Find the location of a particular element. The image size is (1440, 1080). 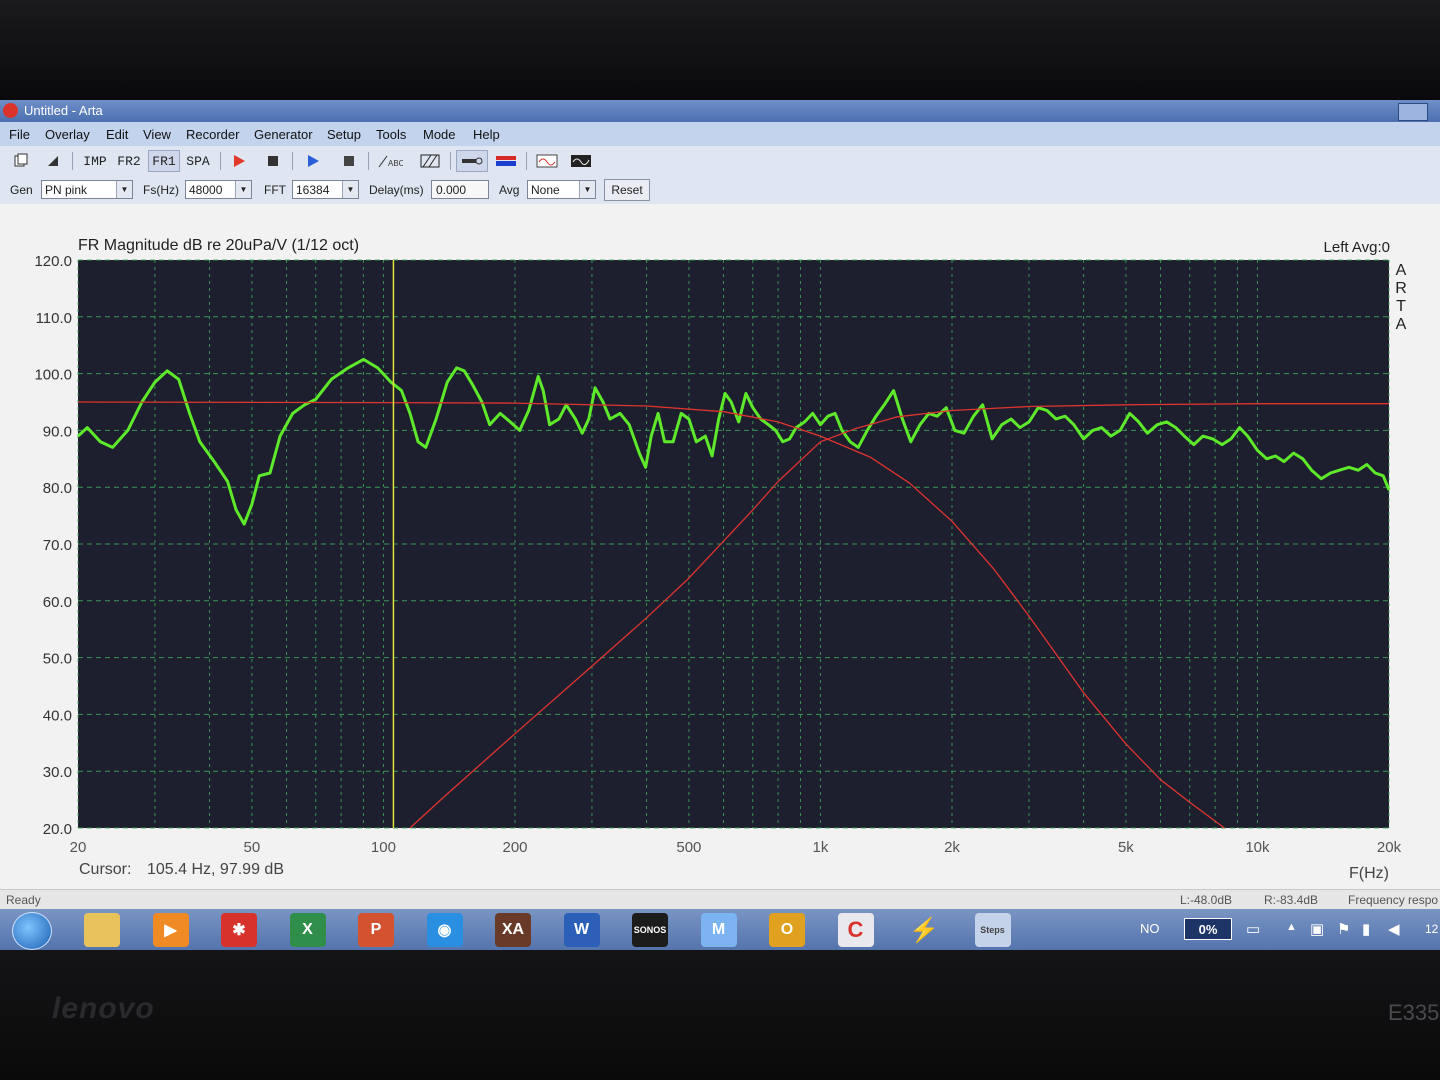

taskbar-powerpoint-icon: P is located at coordinates (376, 930).